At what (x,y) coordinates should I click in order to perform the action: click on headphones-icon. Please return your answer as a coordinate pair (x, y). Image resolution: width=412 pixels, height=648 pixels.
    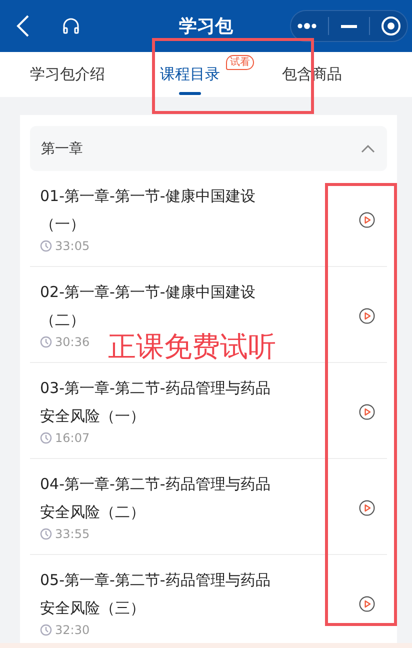
    Looking at the image, I should click on (71, 26).